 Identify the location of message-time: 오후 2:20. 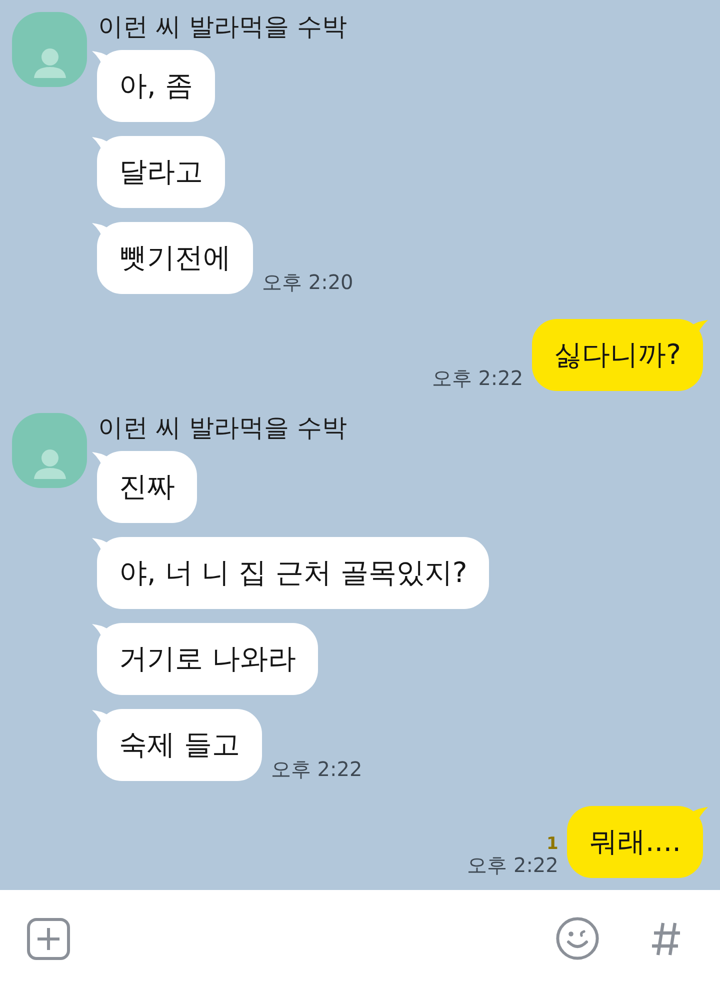
(308, 282).